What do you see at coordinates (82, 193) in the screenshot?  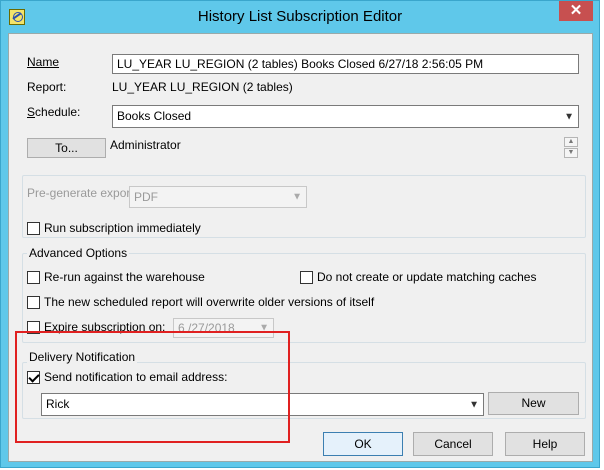 I see `pregenerate-export-label: Pre-generate export:` at bounding box center [82, 193].